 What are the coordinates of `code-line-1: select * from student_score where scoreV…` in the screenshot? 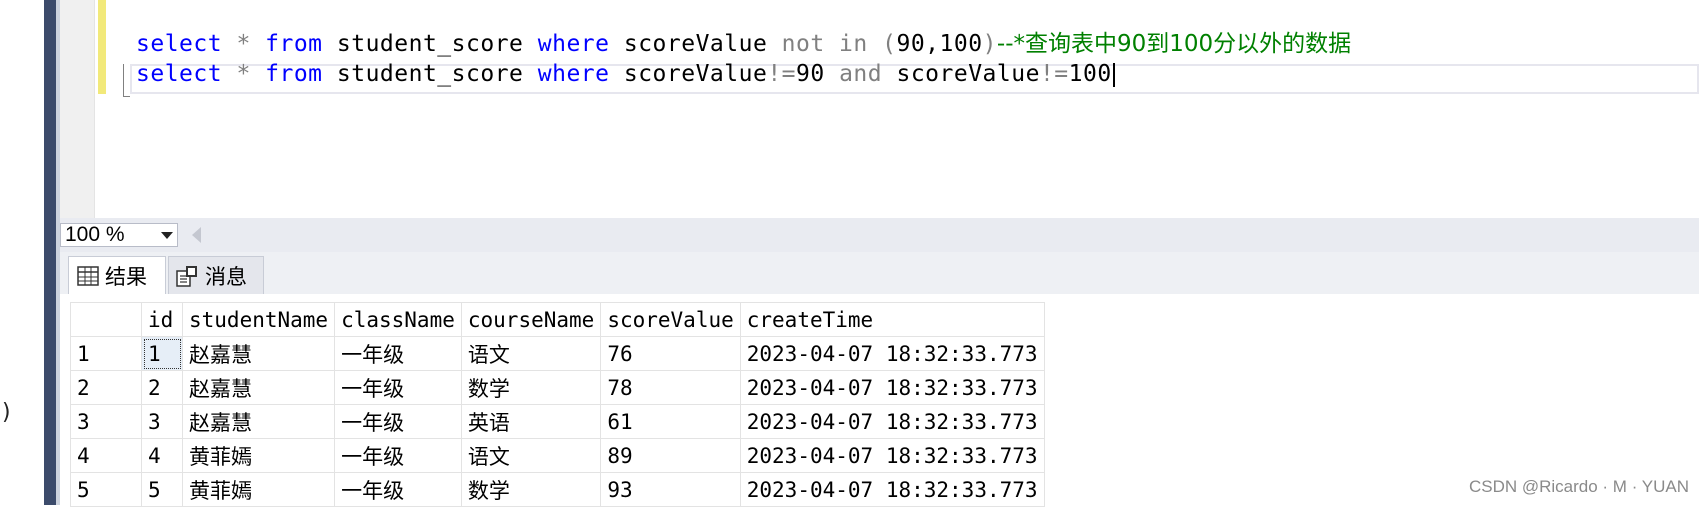 It's located at (743, 44).